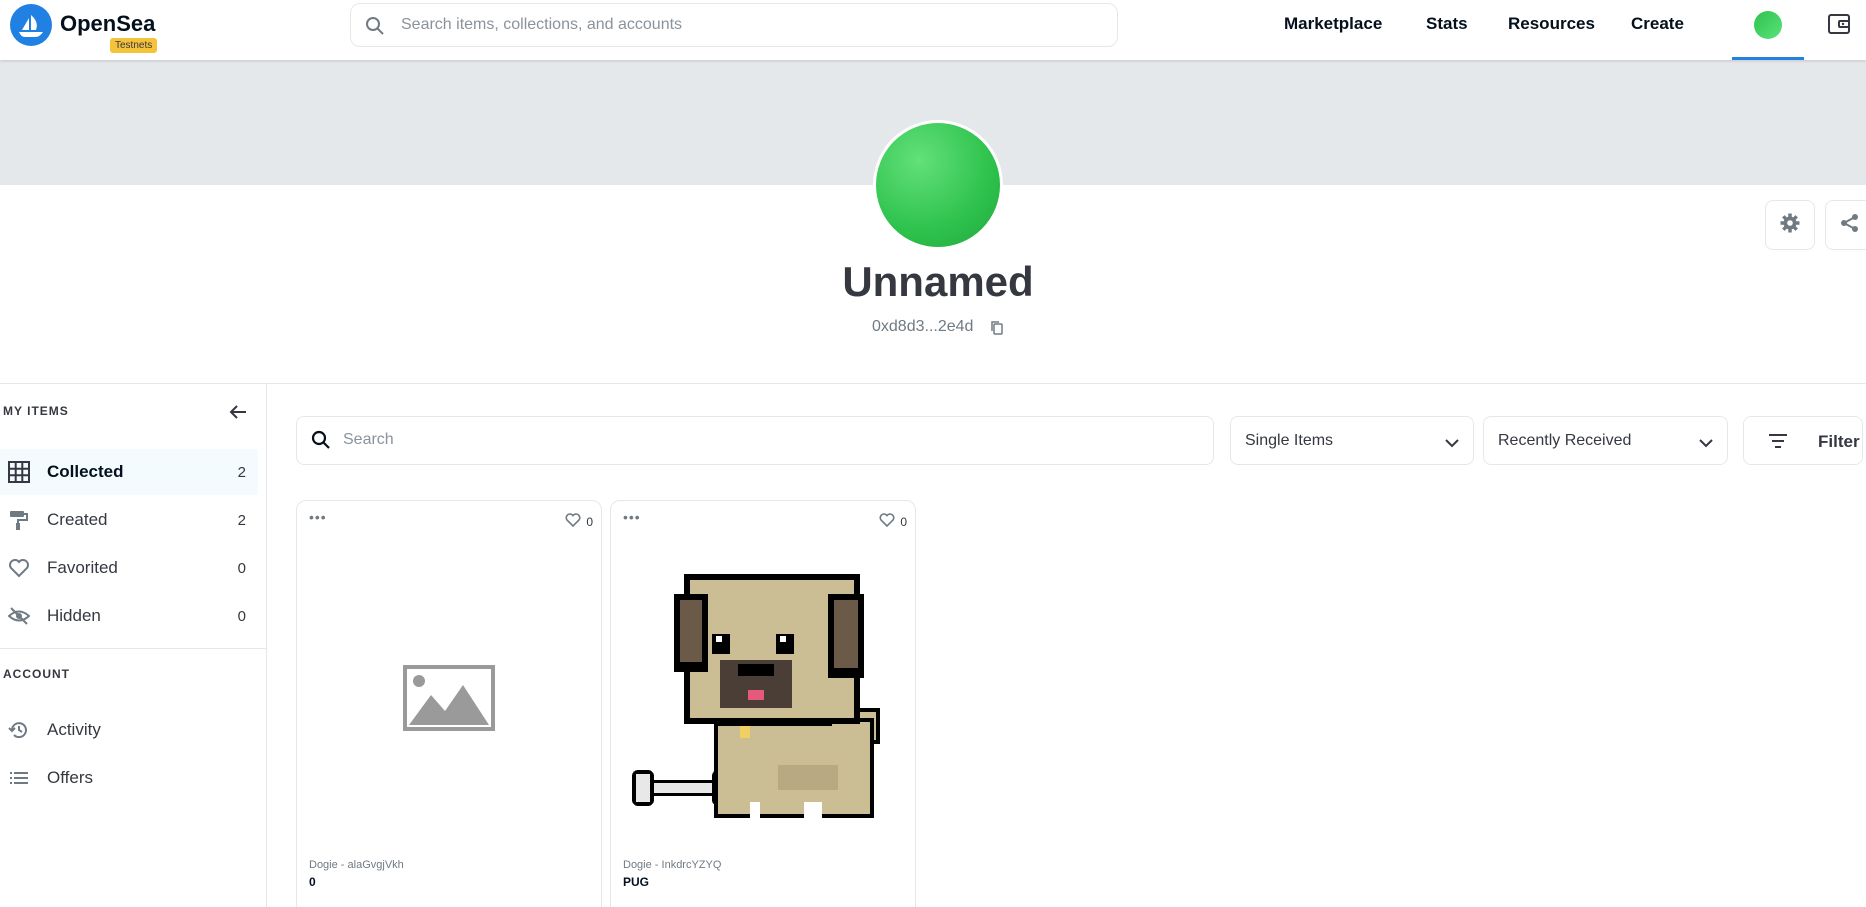 Image resolution: width=1866 pixels, height=907 pixels. I want to click on sidebar-item-activity: Activity, so click(129, 730).